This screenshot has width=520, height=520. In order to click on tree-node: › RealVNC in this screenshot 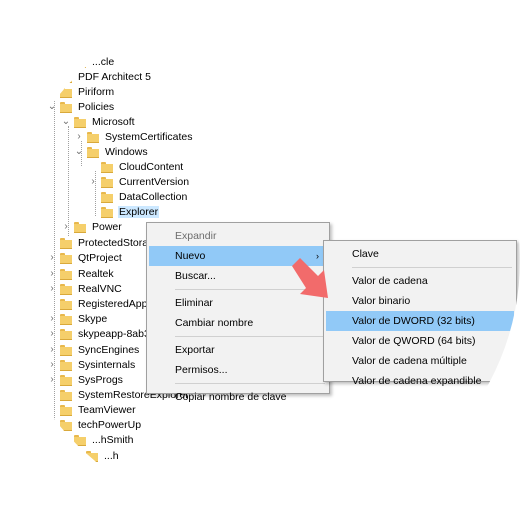, I will do `click(84, 288)`.